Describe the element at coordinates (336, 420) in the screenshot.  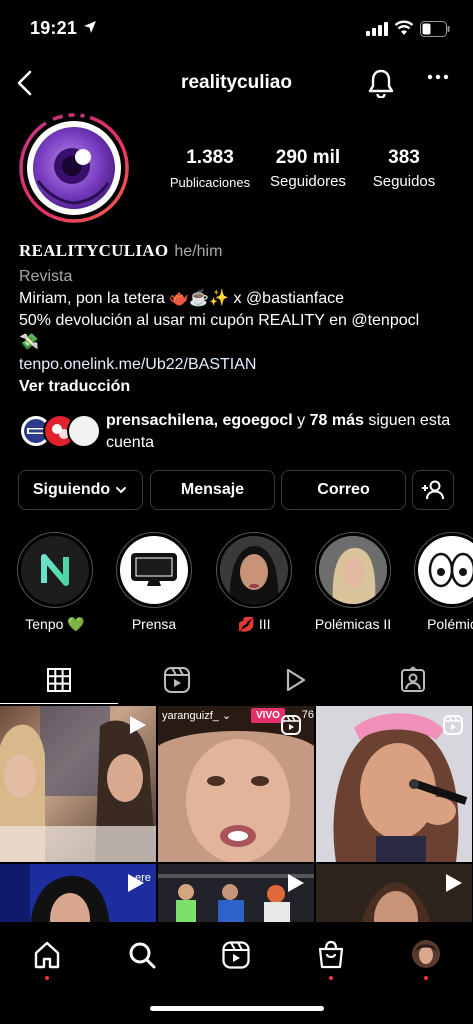
I see `followed-by-more: 78 más` at that location.